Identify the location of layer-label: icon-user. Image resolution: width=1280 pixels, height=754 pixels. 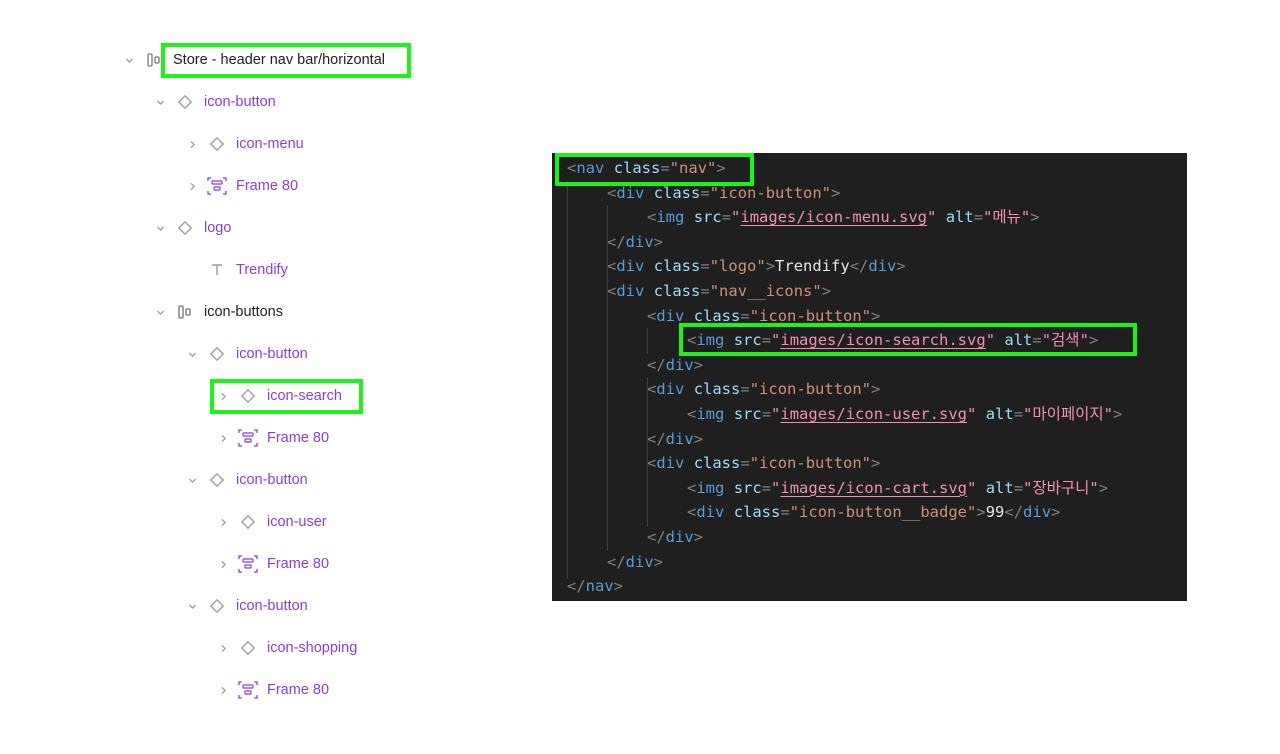
(297, 522).